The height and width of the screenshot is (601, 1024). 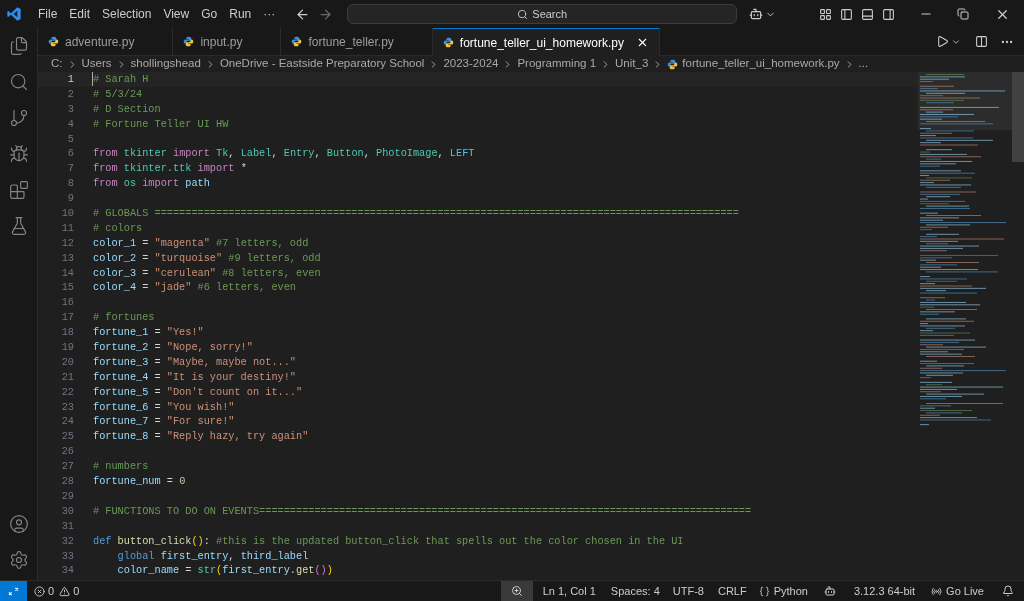 I want to click on breadcrumb-item: shollingshead, so click(x=165, y=64).